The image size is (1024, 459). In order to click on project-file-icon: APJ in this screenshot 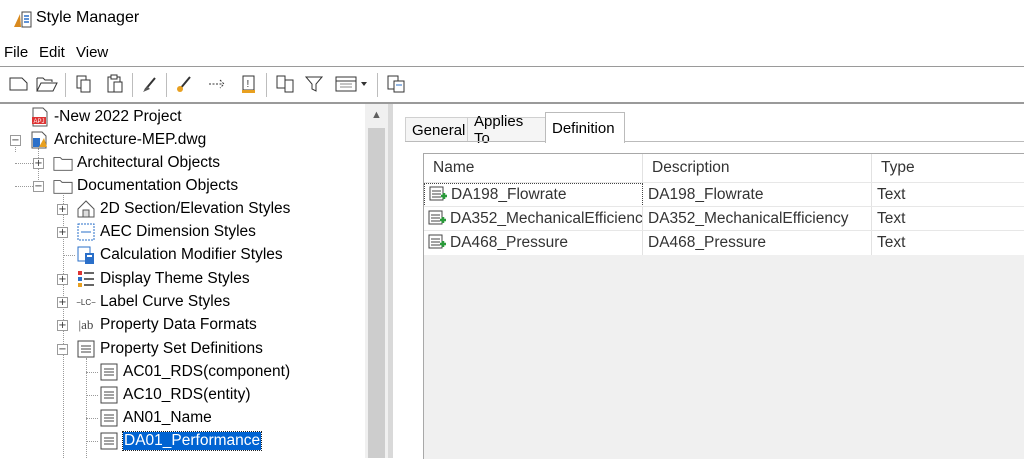, I will do `click(40, 117)`.